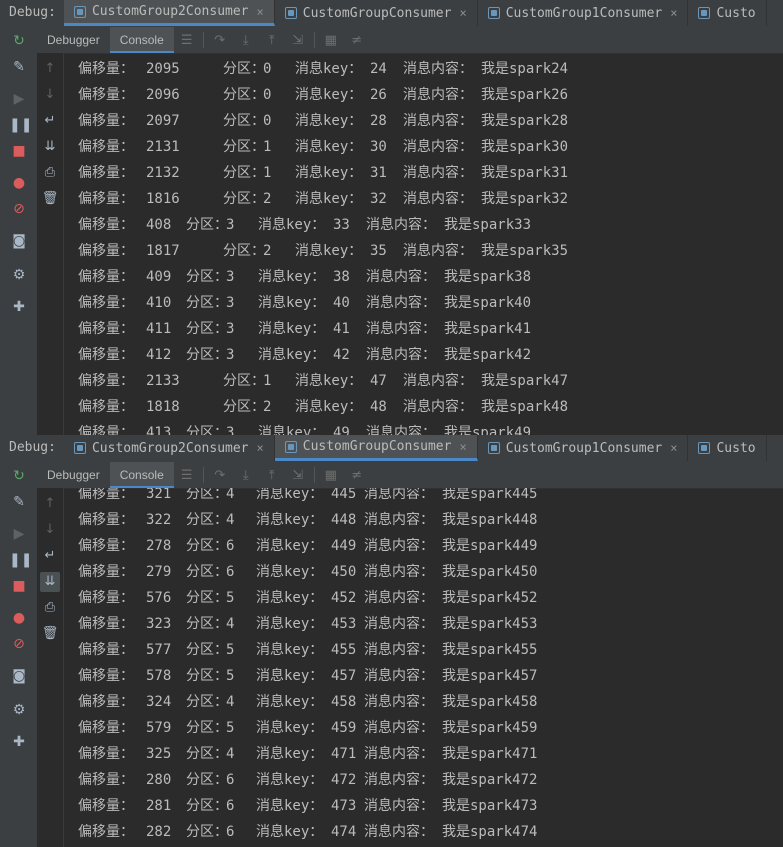 This screenshot has height=847, width=783. Describe the element at coordinates (50, 667) in the screenshot. I see `console-side-toolbar: ↑ ↓ ↵ ⇊ ⎙ 🗑` at that location.